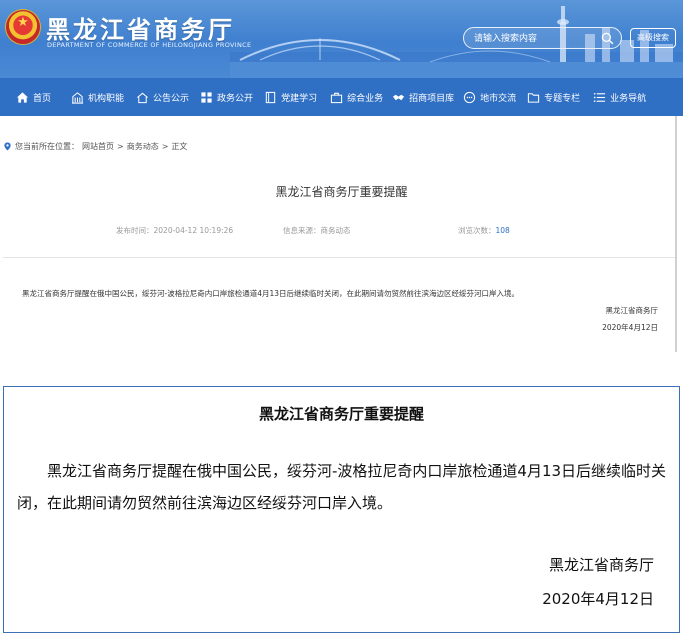 The height and width of the screenshot is (636, 683). I want to click on nav-item-city-exchange: 地市交流, so click(489, 97).